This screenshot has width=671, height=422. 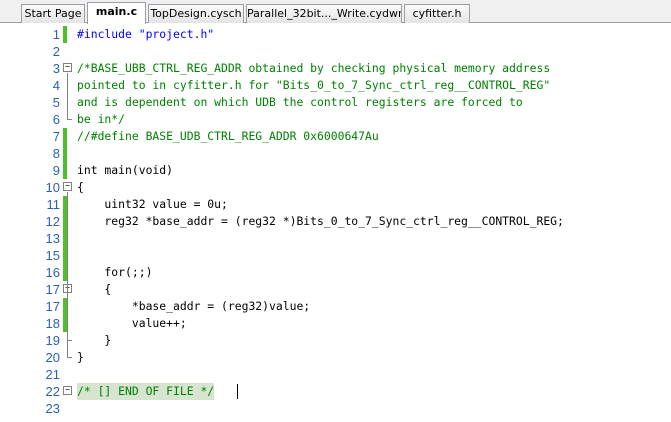 I want to click on code-text: for(;;), so click(x=115, y=272).